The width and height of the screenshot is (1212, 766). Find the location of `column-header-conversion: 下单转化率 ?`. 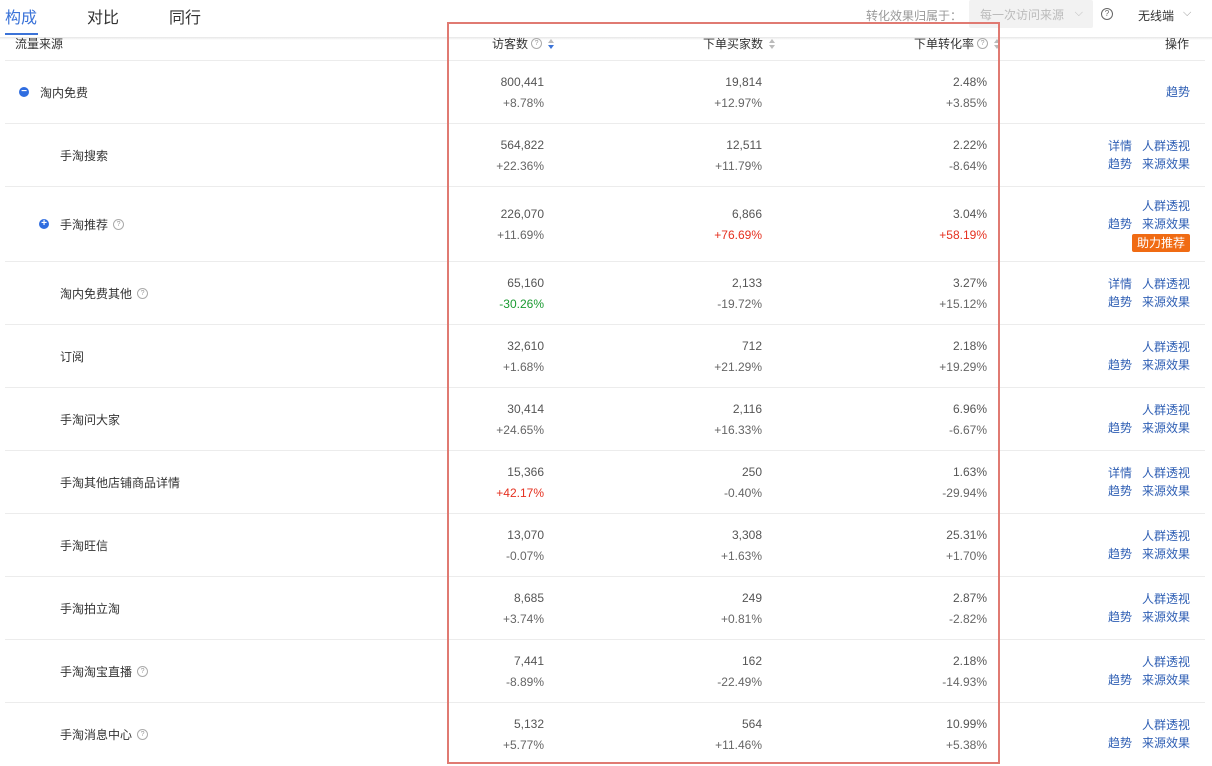

column-header-conversion: 下单转化率 ? is located at coordinates (957, 43).